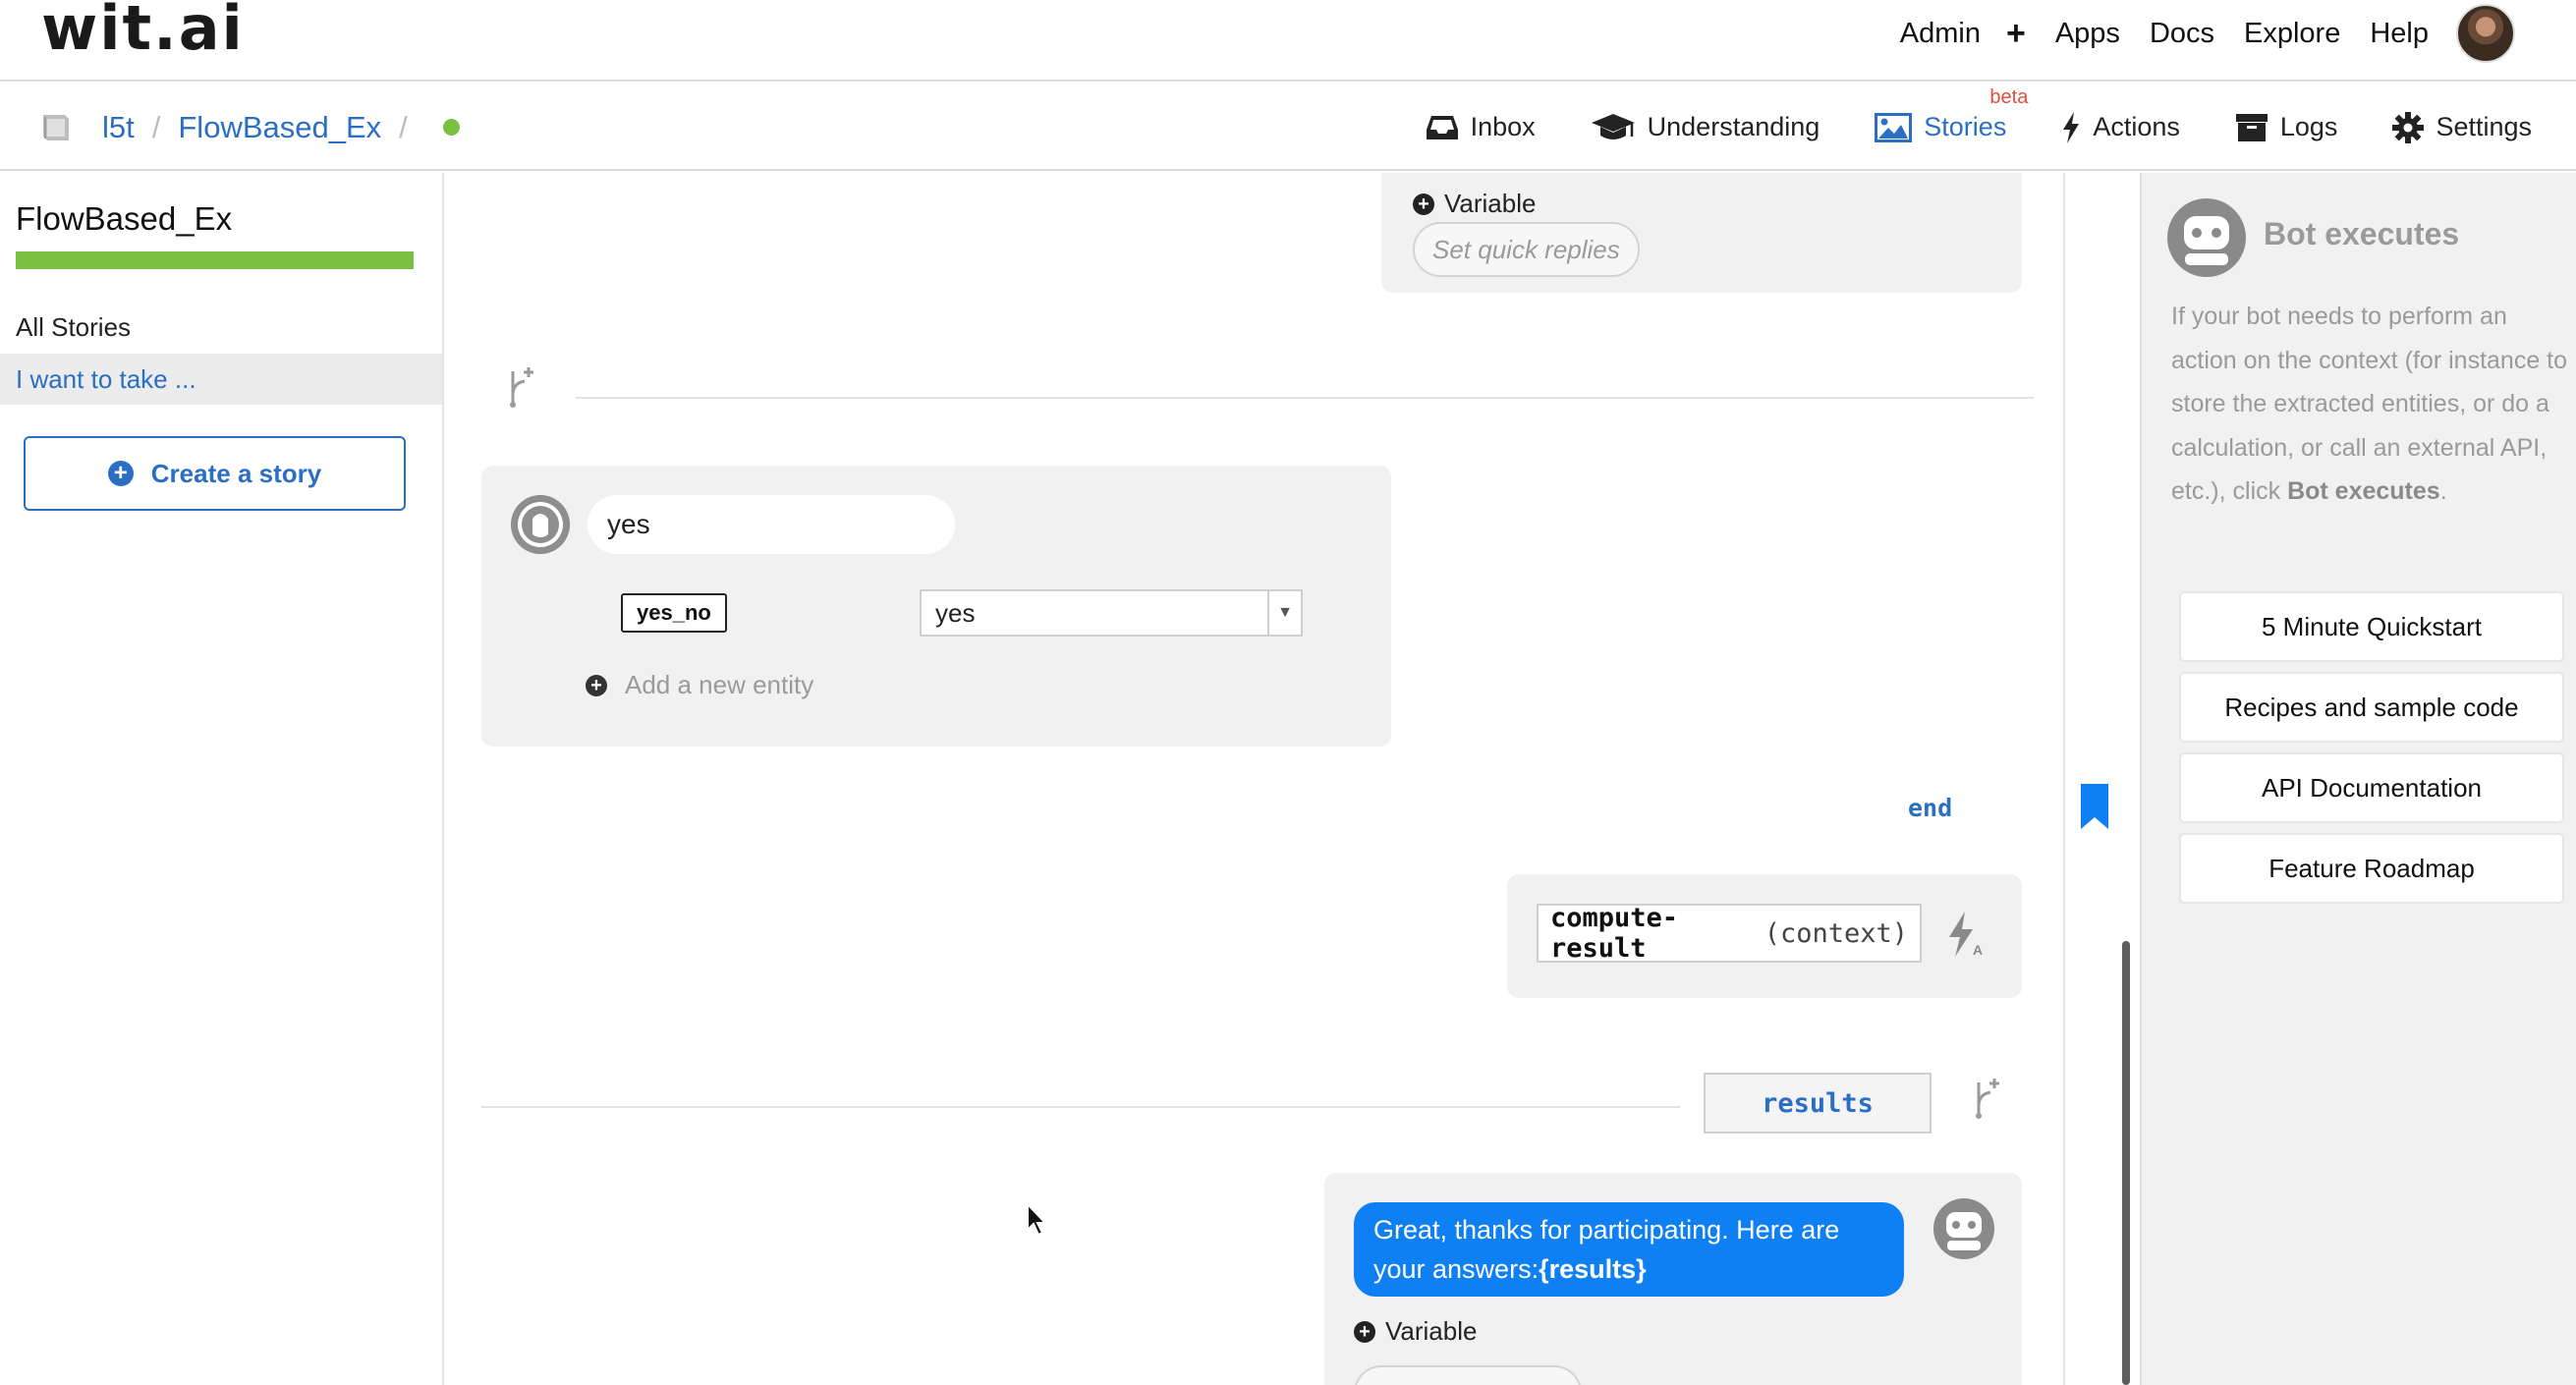 This screenshot has height=1385, width=2576. What do you see at coordinates (1284, 613) in the screenshot?
I see `dropdown-arrow-icon: ▼` at bounding box center [1284, 613].